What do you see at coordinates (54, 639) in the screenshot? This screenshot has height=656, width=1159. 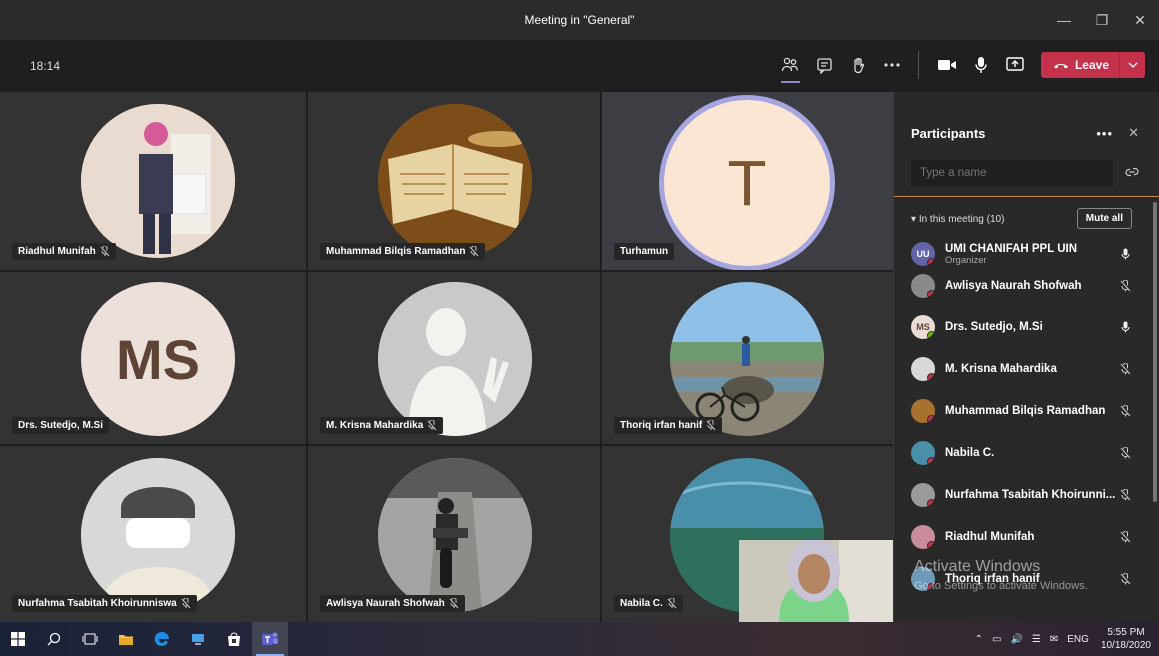 I see `search-icon` at bounding box center [54, 639].